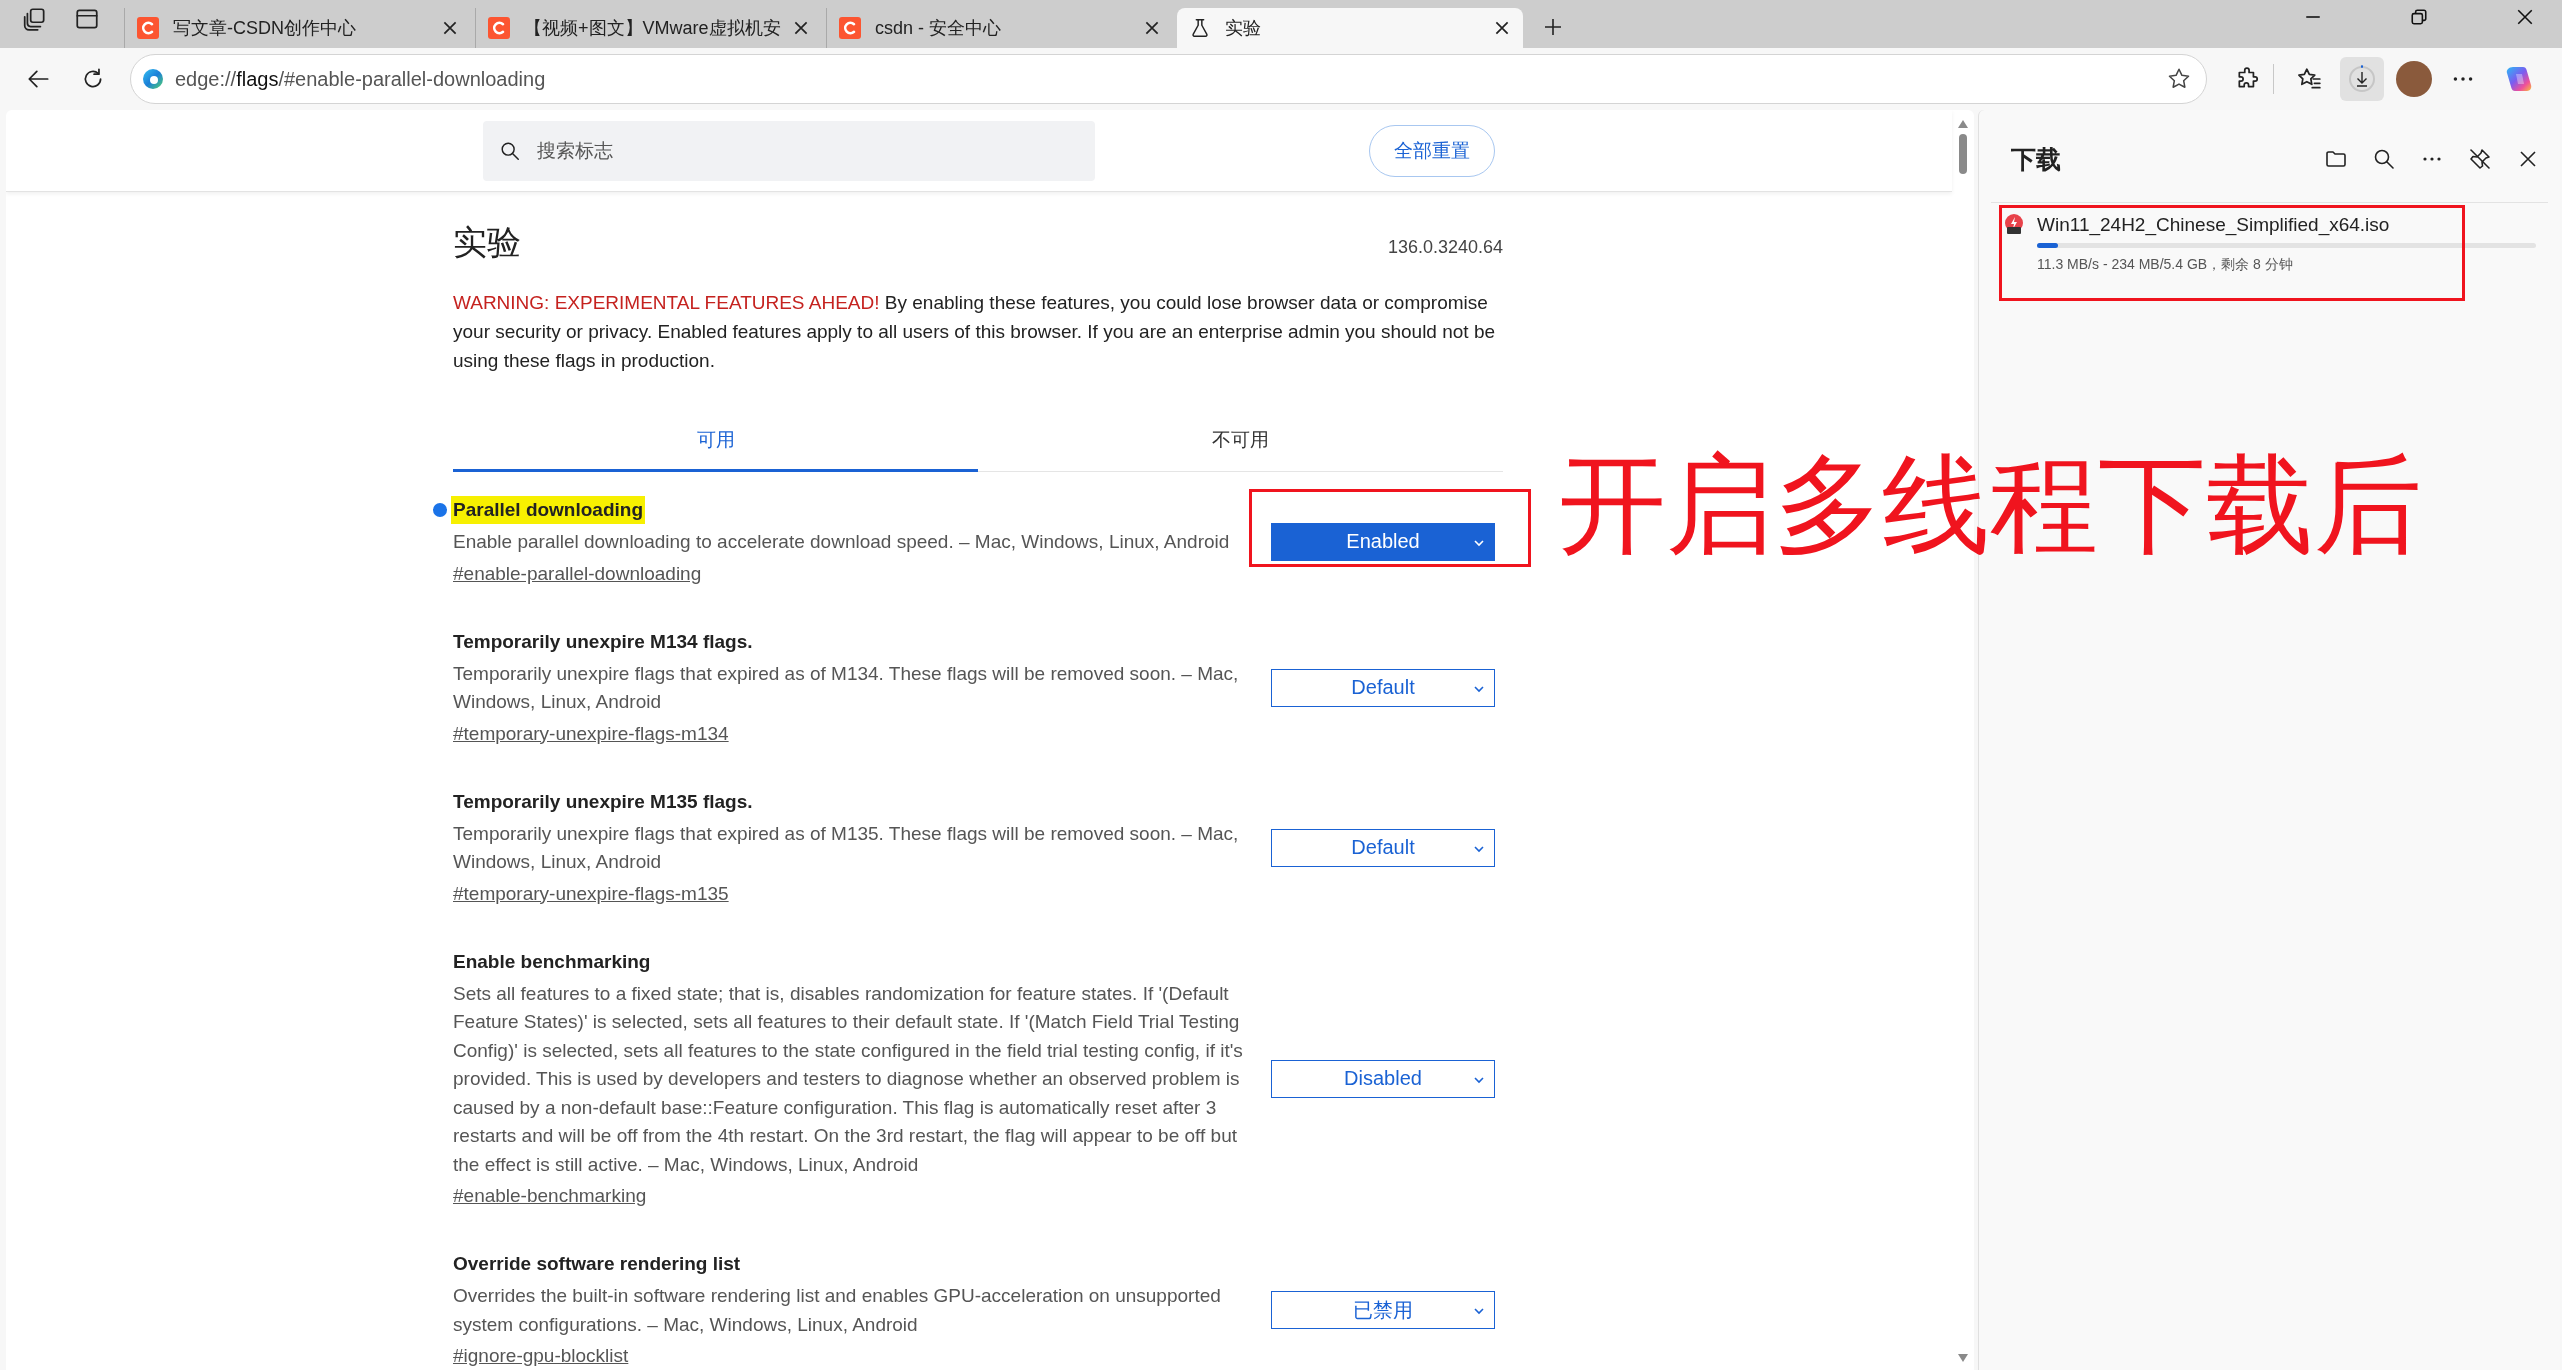 The width and height of the screenshot is (2562, 1370). Describe the element at coordinates (1168, 79) in the screenshot. I see `address-bar: edge://flags/#enable-parallel-downloading` at that location.